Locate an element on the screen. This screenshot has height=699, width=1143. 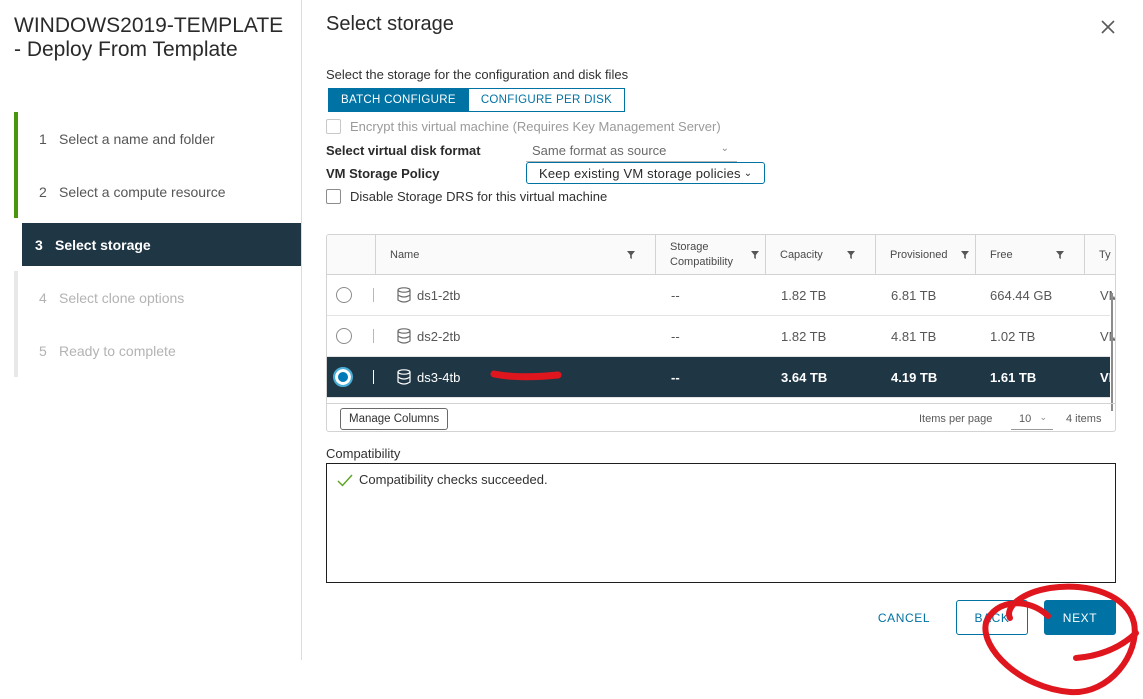
column-header-type: Ty is located at coordinates (1099, 255).